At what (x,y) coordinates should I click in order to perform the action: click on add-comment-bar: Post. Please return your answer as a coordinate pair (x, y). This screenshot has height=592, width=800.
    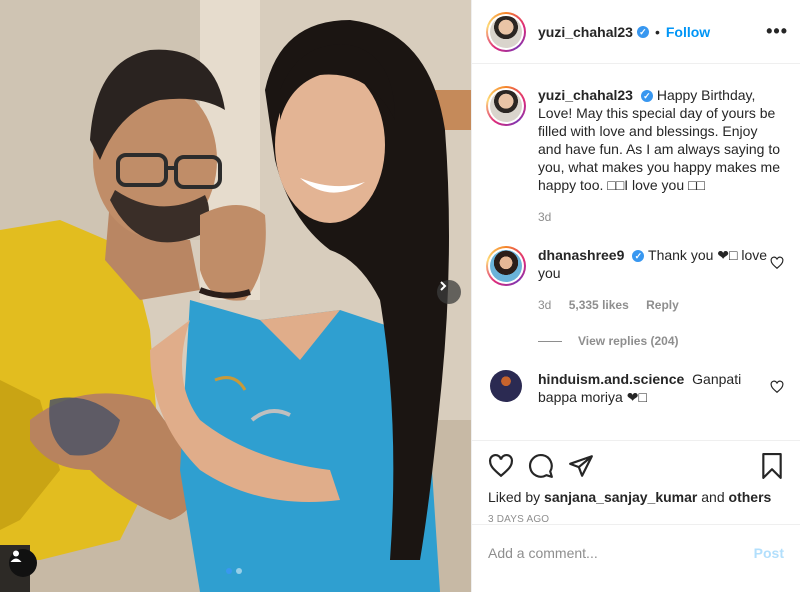
    Looking at the image, I should click on (636, 552).